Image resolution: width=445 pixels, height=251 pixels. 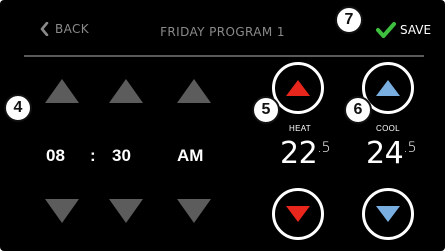 I want to click on callout-badge-4: 4, so click(x=18, y=108).